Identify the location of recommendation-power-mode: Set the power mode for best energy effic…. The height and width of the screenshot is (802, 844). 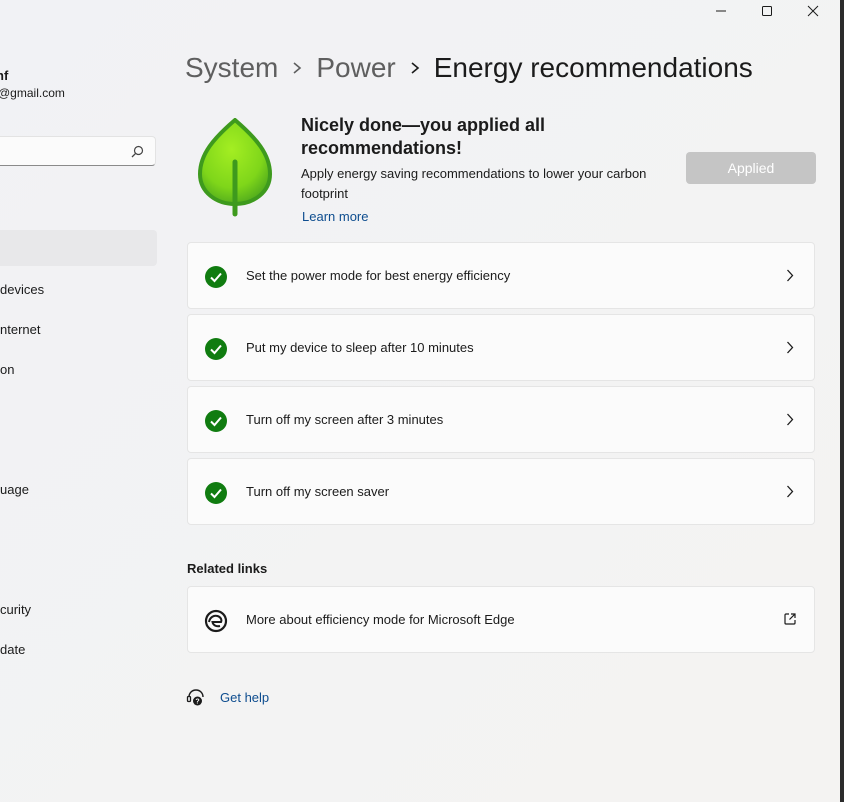
(501, 275).